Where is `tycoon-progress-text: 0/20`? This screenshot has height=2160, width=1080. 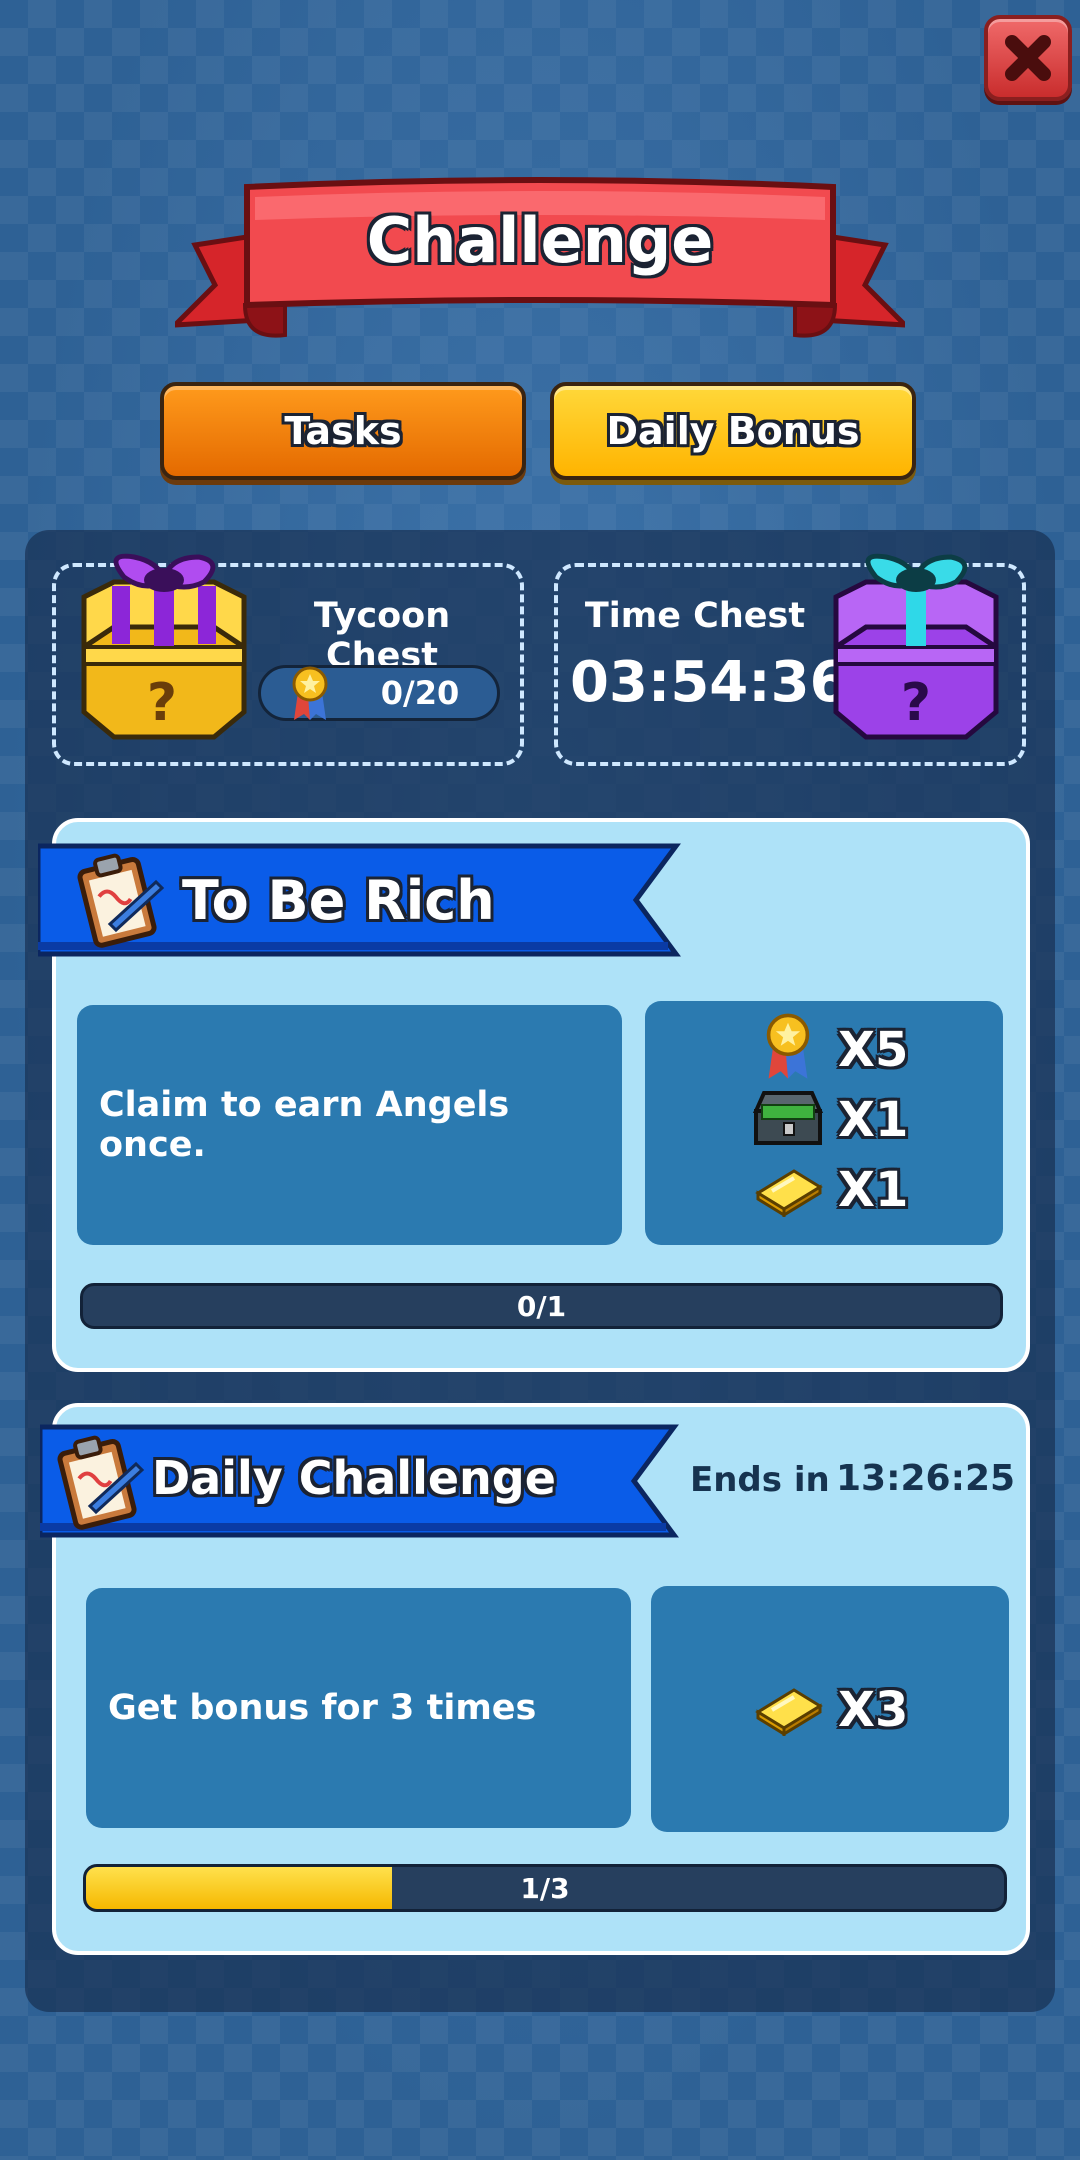 tycoon-progress-text: 0/20 is located at coordinates (420, 693).